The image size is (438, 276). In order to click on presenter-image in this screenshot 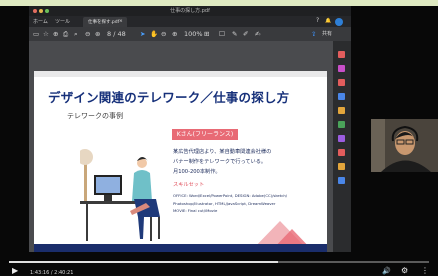, I will do `click(404, 145)`.